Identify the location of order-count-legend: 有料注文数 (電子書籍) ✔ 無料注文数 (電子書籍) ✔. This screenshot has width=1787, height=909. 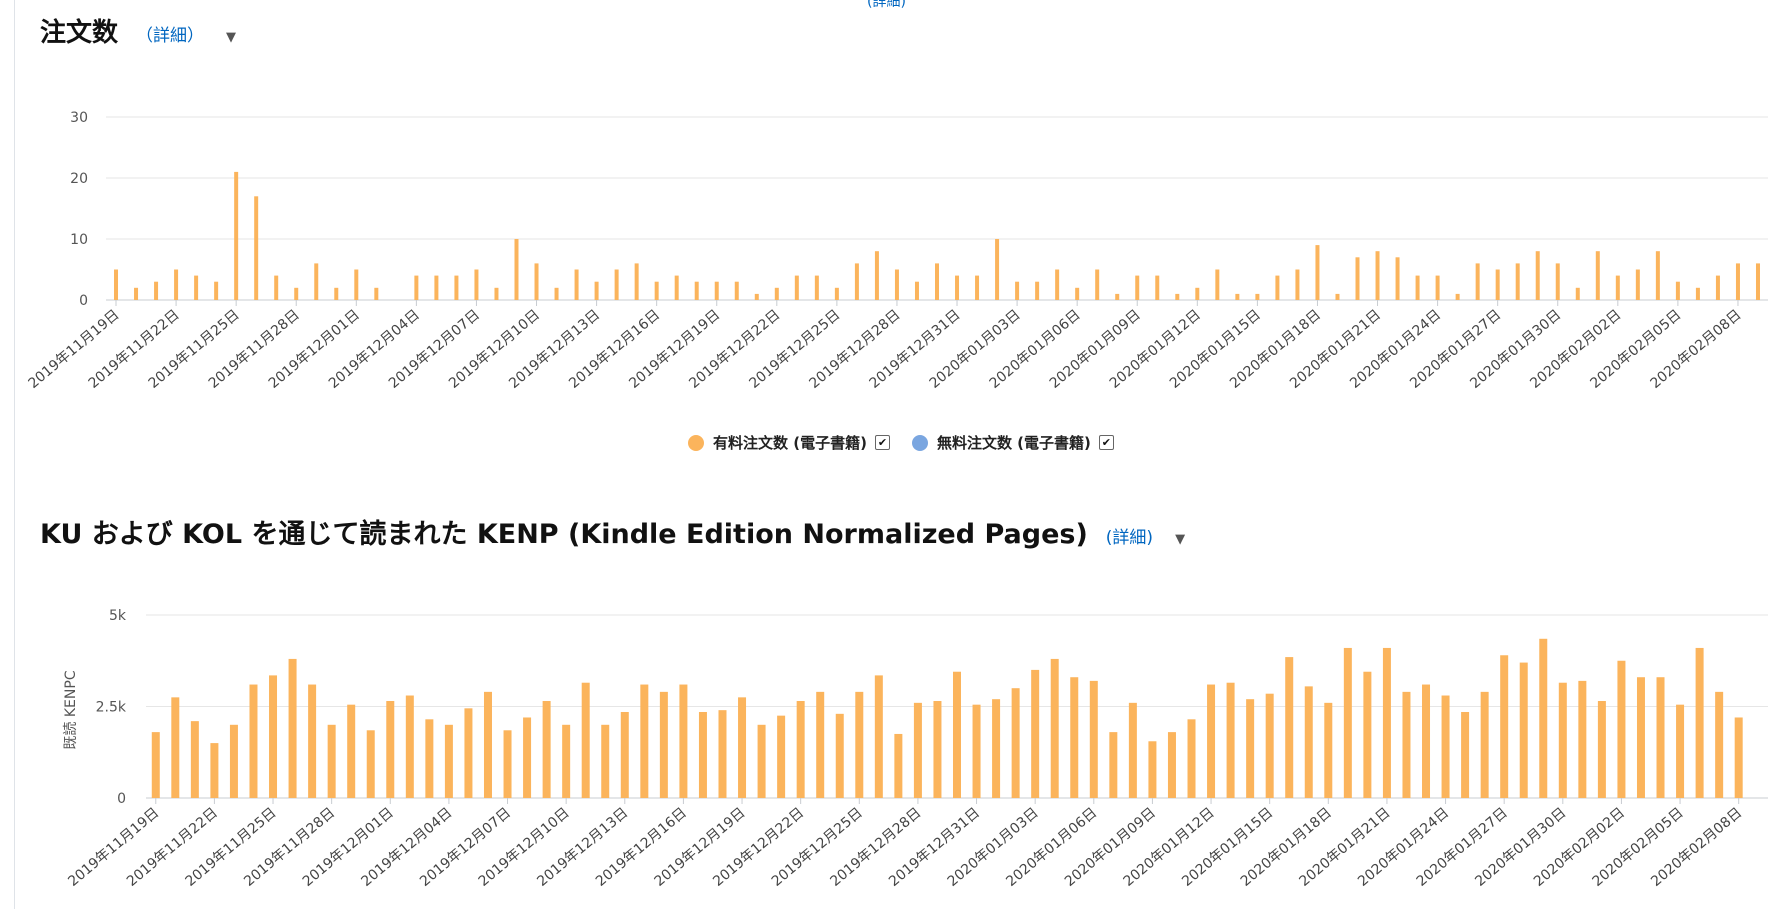
(912, 442).